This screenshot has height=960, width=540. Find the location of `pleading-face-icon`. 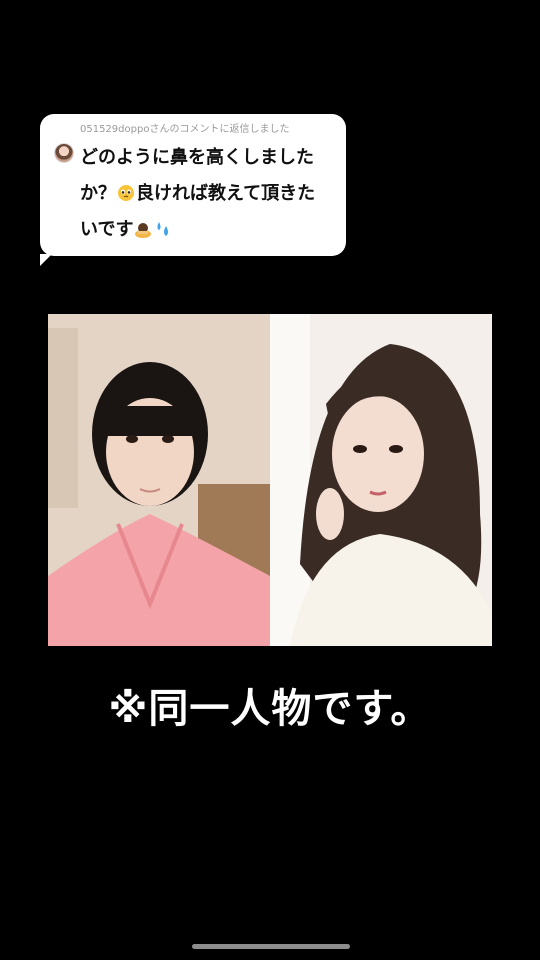

pleading-face-icon is located at coordinates (126, 190).